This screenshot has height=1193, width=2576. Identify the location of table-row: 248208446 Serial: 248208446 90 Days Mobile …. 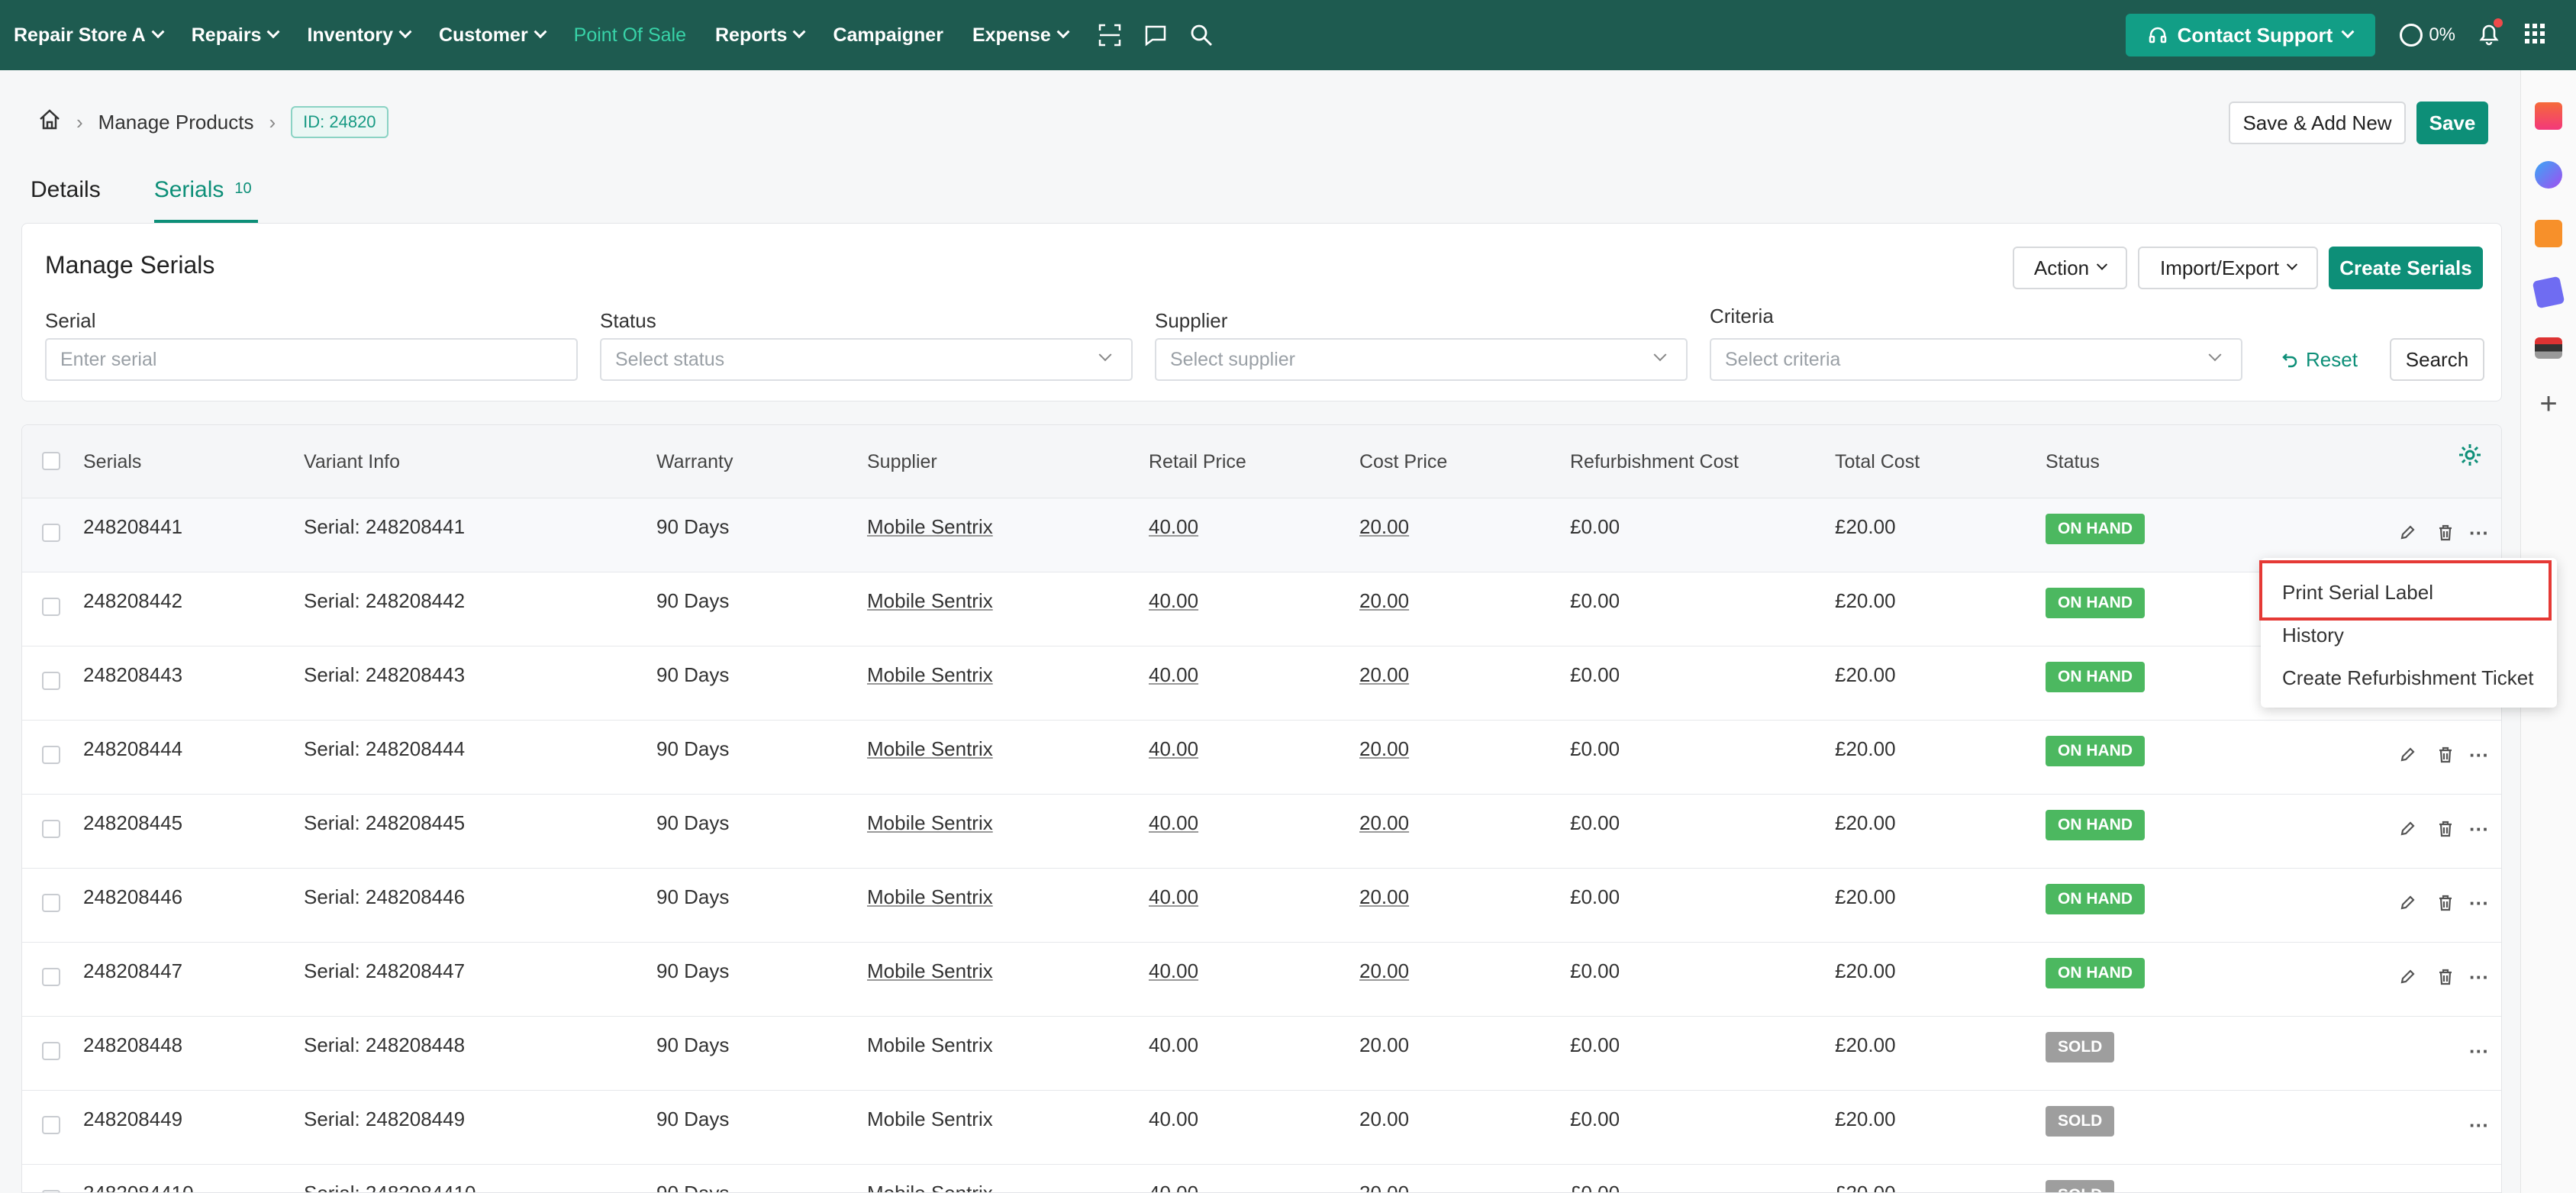
(1262, 906).